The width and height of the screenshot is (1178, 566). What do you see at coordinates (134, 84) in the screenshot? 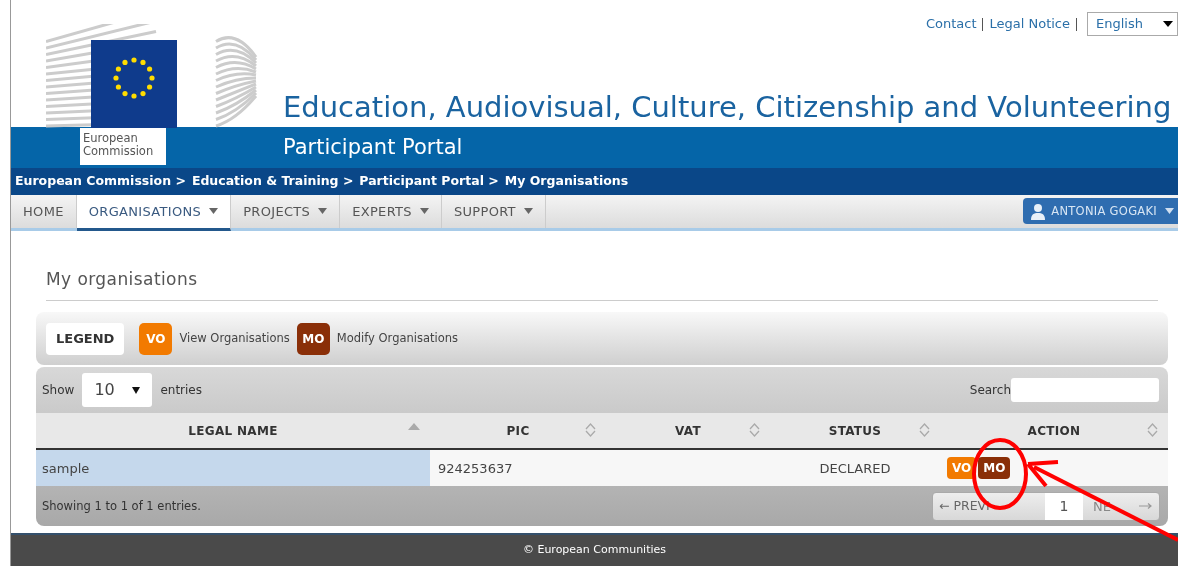
I see `flag-icon` at bounding box center [134, 84].